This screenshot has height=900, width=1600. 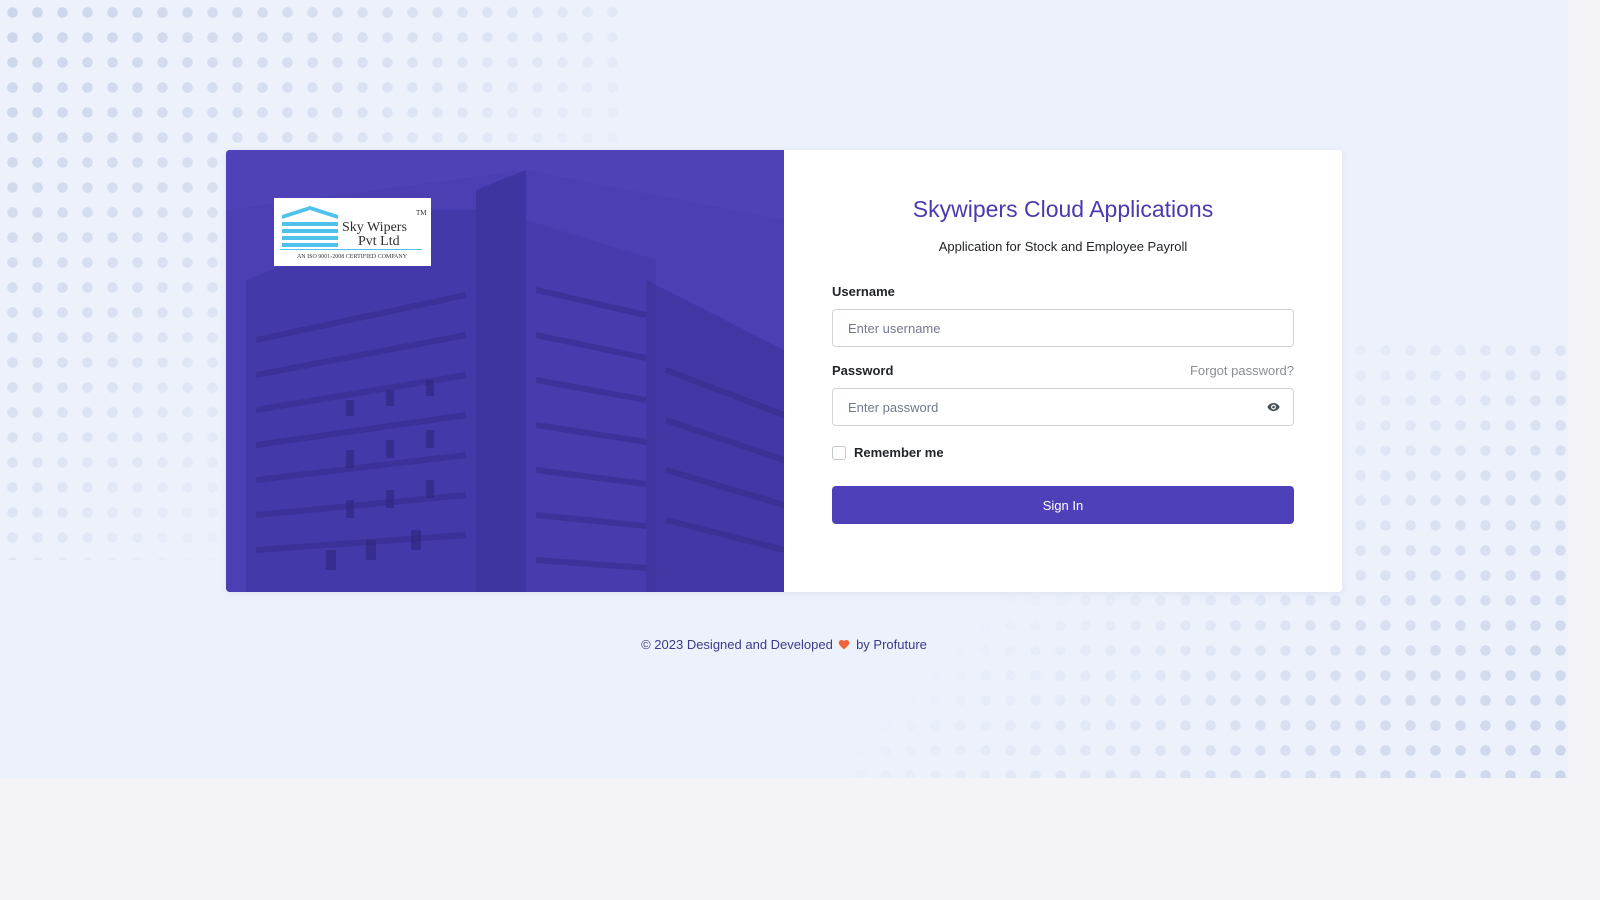 I want to click on footer-credit: by Profuture, so click(x=891, y=644).